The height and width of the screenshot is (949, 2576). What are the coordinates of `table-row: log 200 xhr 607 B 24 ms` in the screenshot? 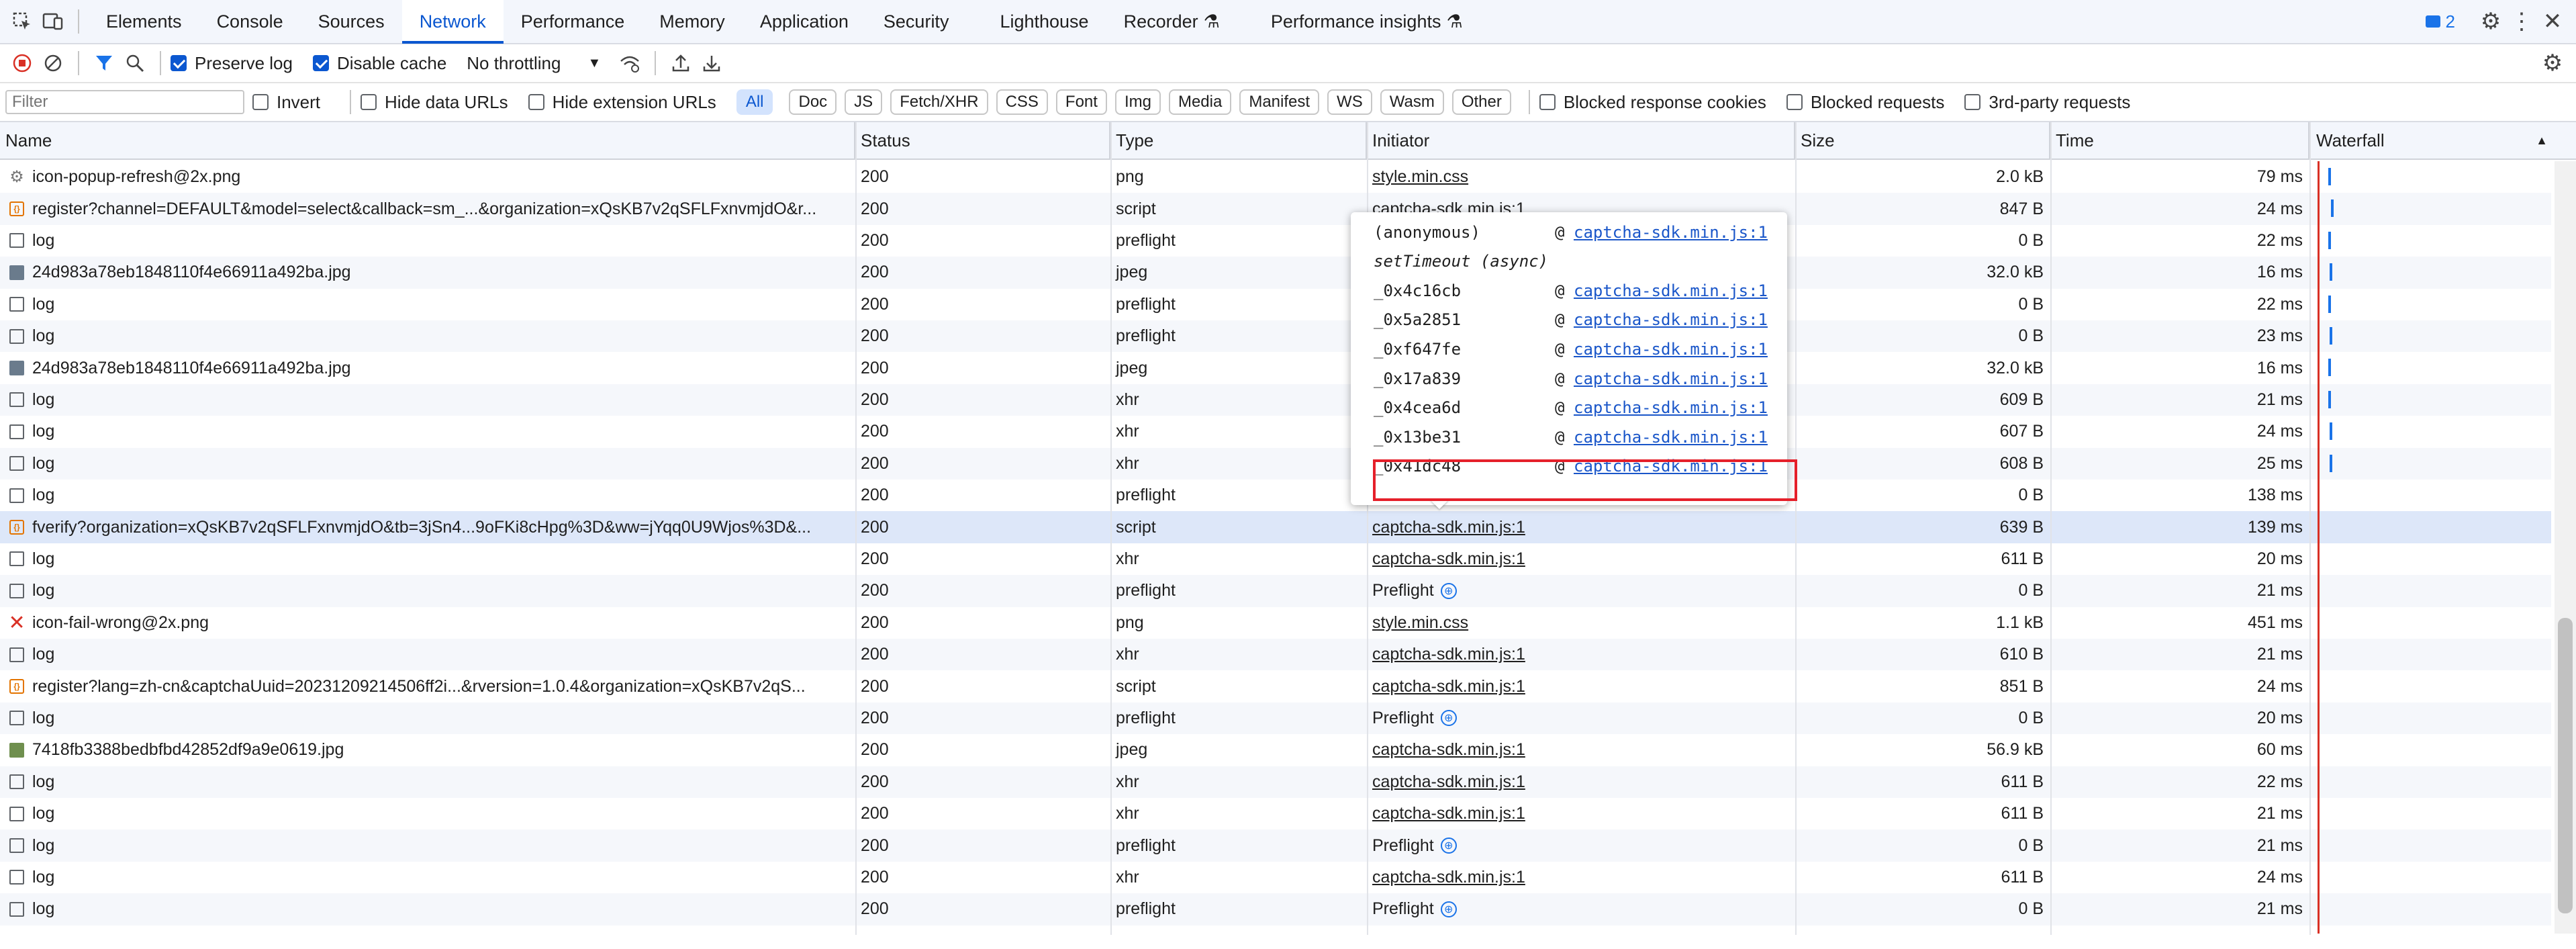 It's located at (1275, 432).